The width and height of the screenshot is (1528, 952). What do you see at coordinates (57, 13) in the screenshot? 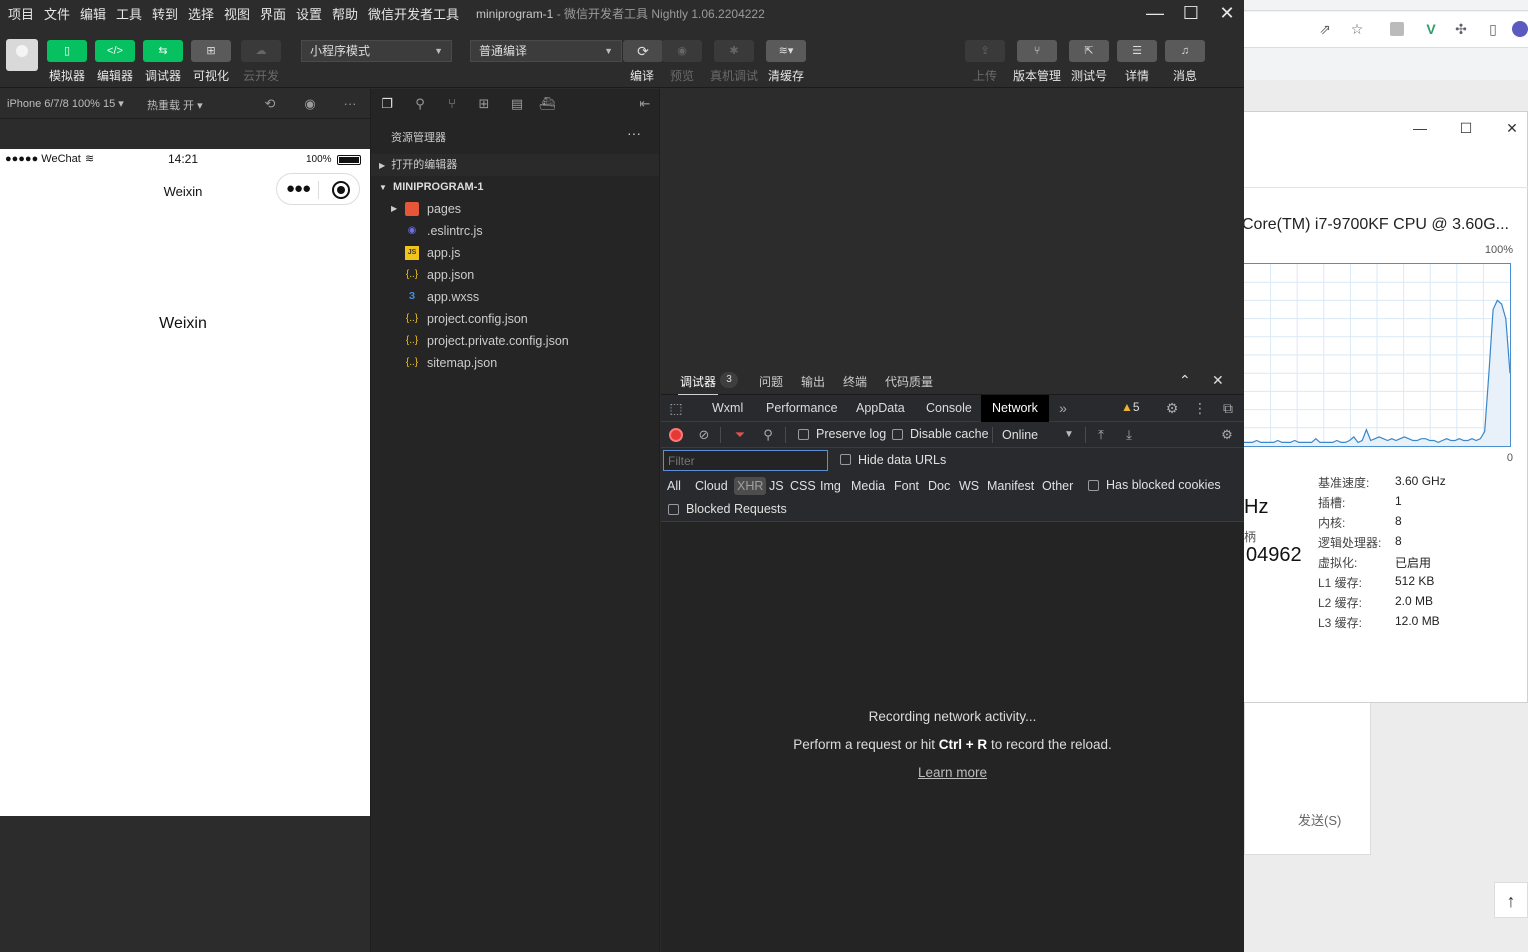
I see `menu-file: 文件` at bounding box center [57, 13].